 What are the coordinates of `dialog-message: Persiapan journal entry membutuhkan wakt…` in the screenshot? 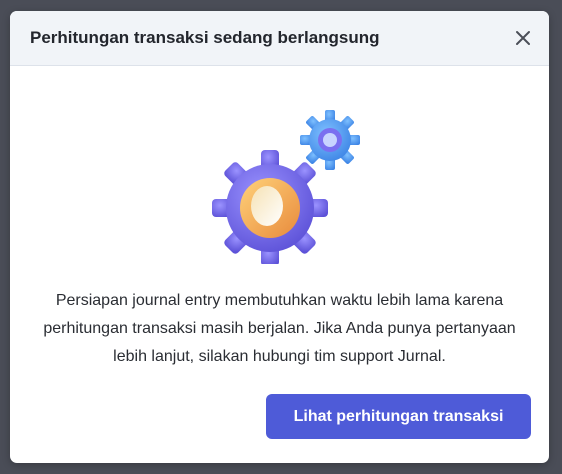 It's located at (279, 328).